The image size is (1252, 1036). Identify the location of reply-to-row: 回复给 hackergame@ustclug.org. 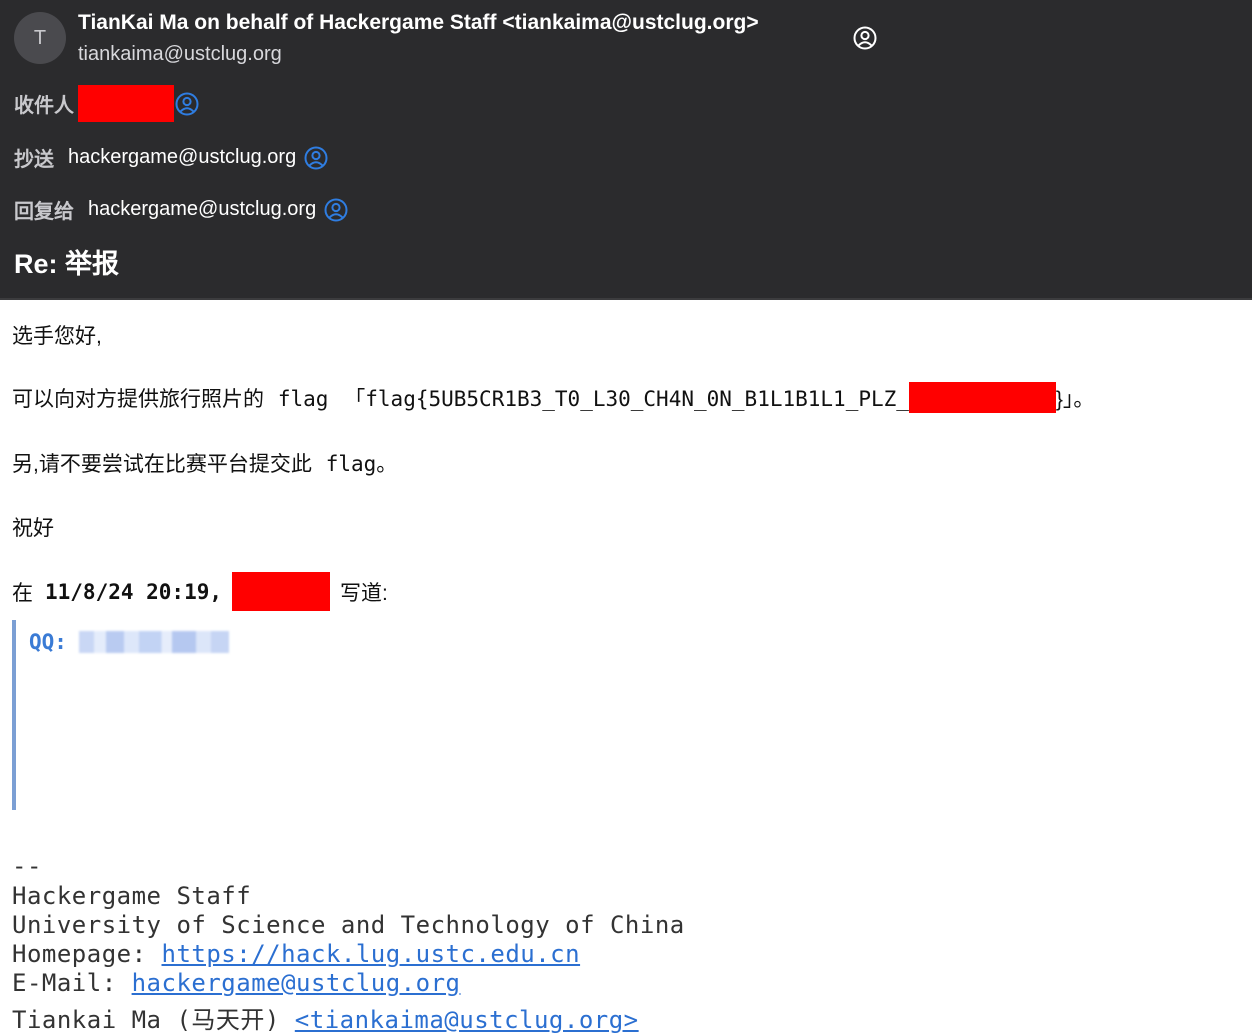
(181, 209).